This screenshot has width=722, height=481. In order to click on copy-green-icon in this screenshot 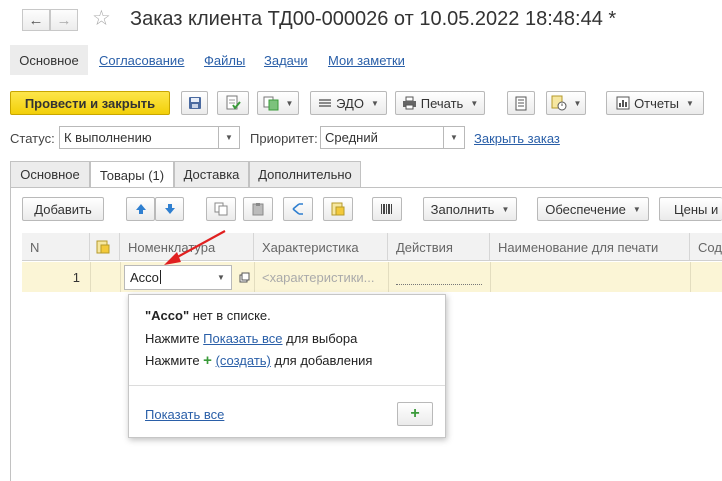, I will do `click(271, 103)`.